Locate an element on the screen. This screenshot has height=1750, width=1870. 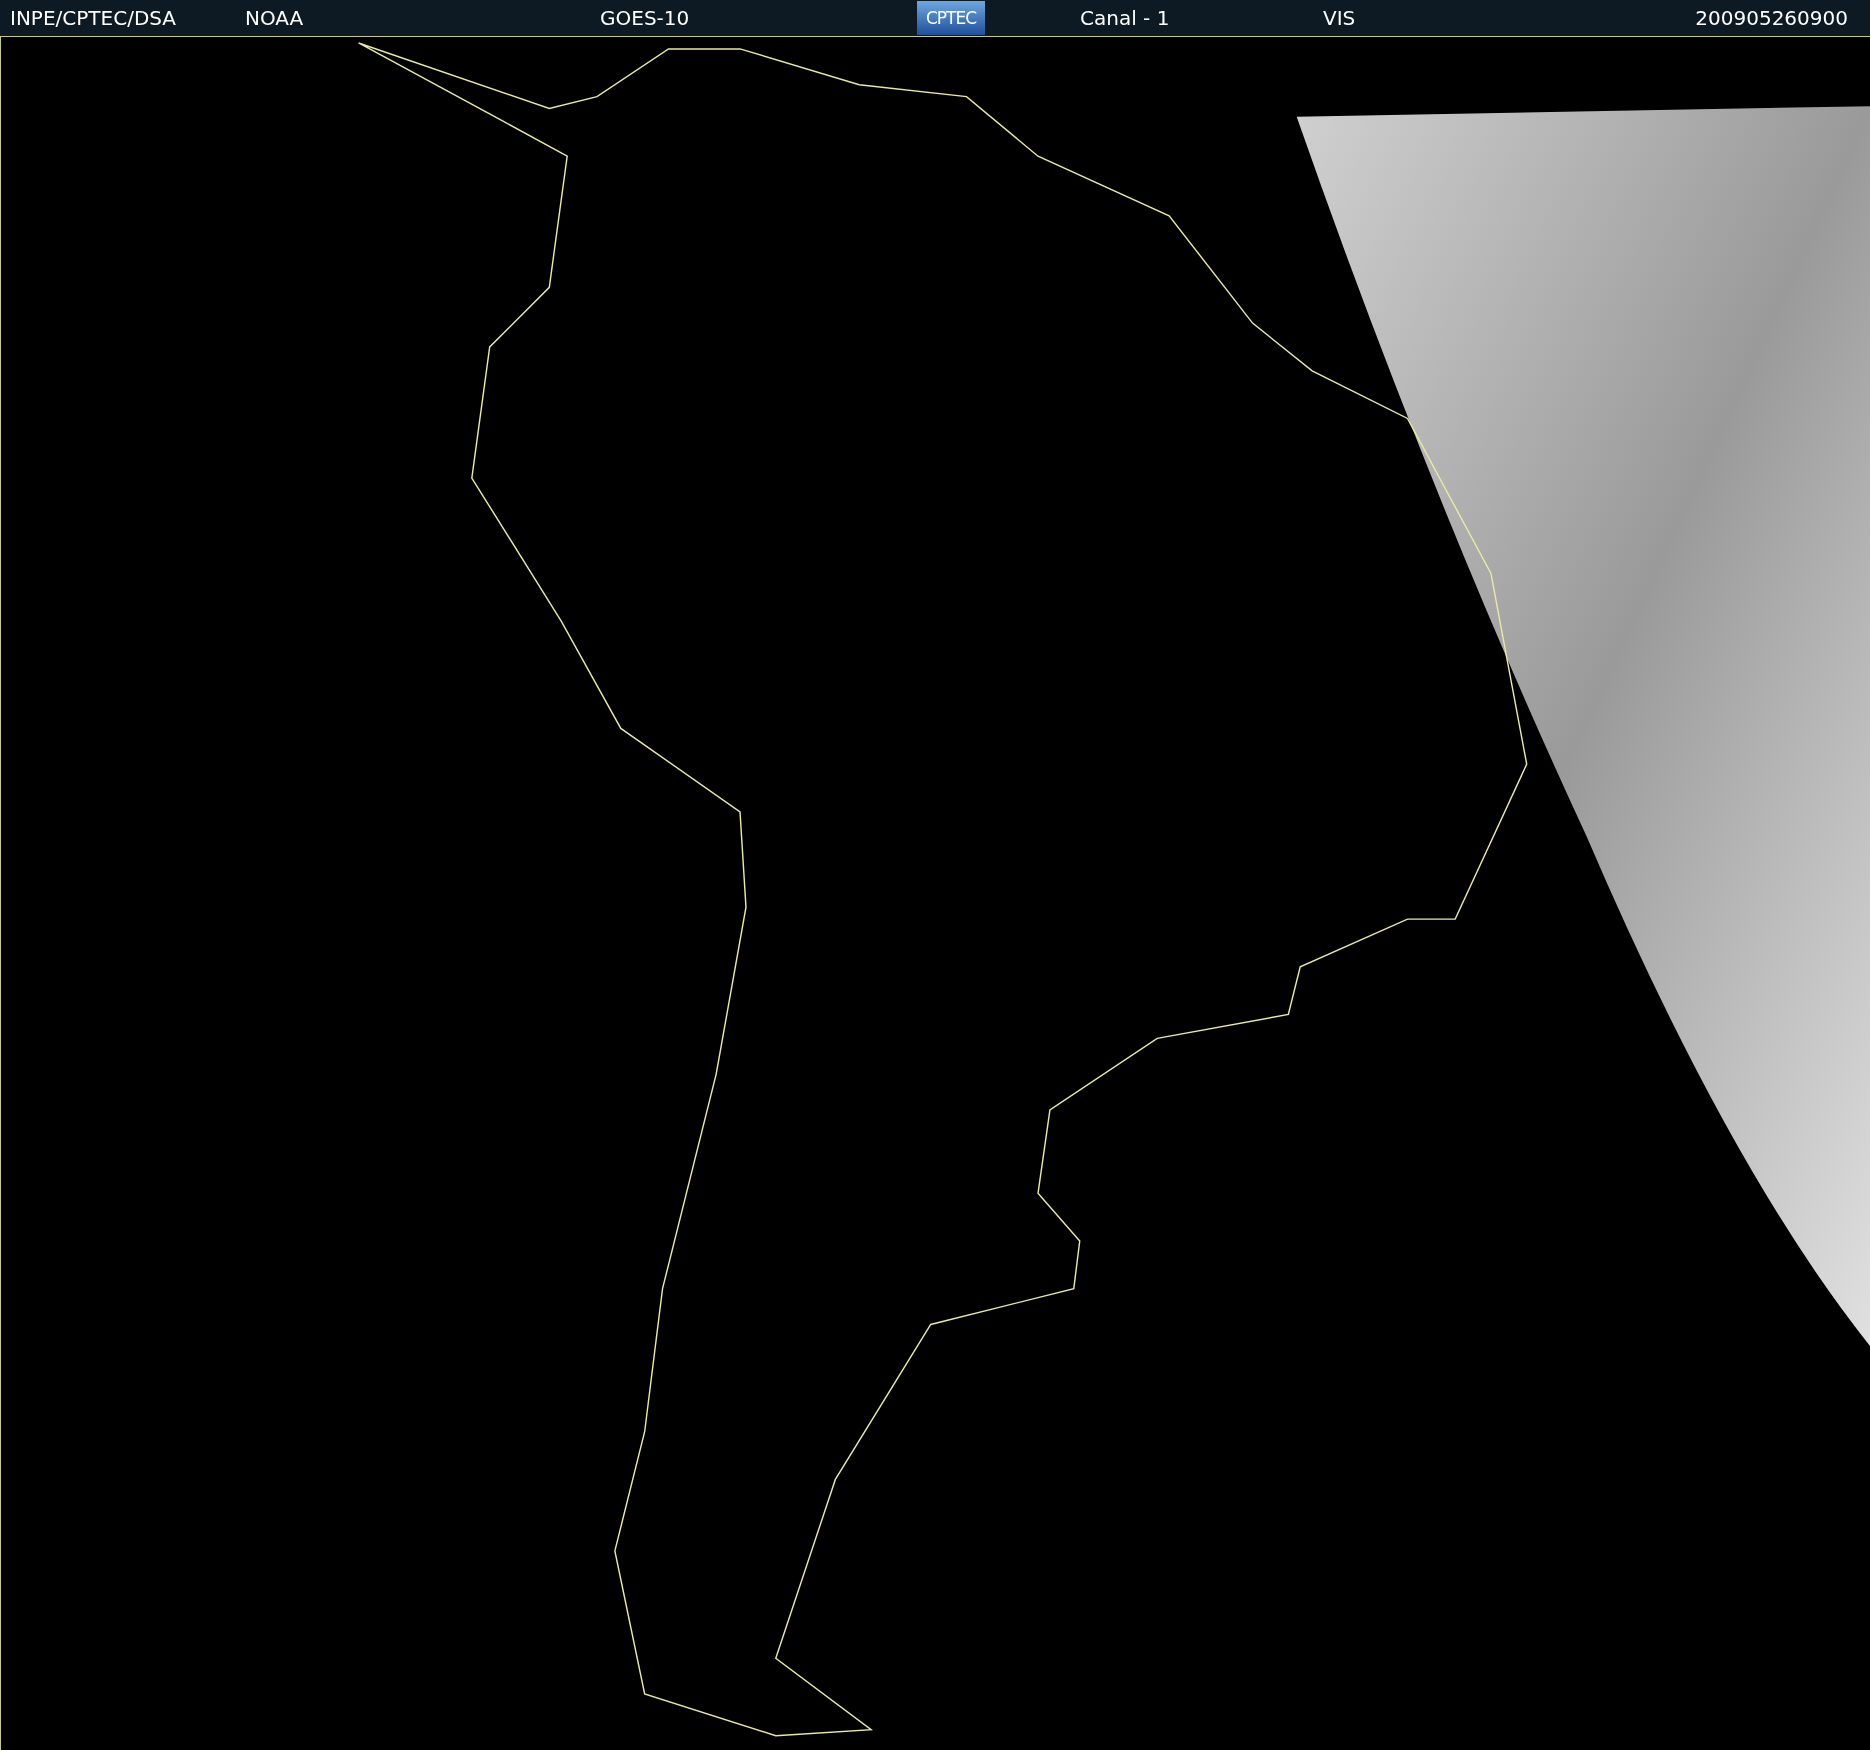
band-label: VIS is located at coordinates (1339, 18).